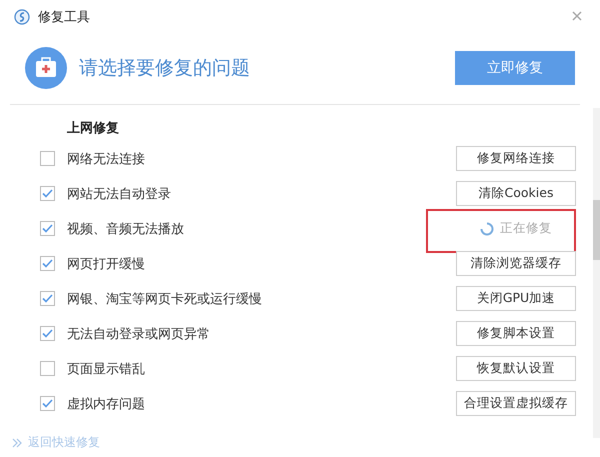 Image resolution: width=600 pixels, height=457 pixels. What do you see at coordinates (93, 129) in the screenshot?
I see `section-title: 上网修复` at bounding box center [93, 129].